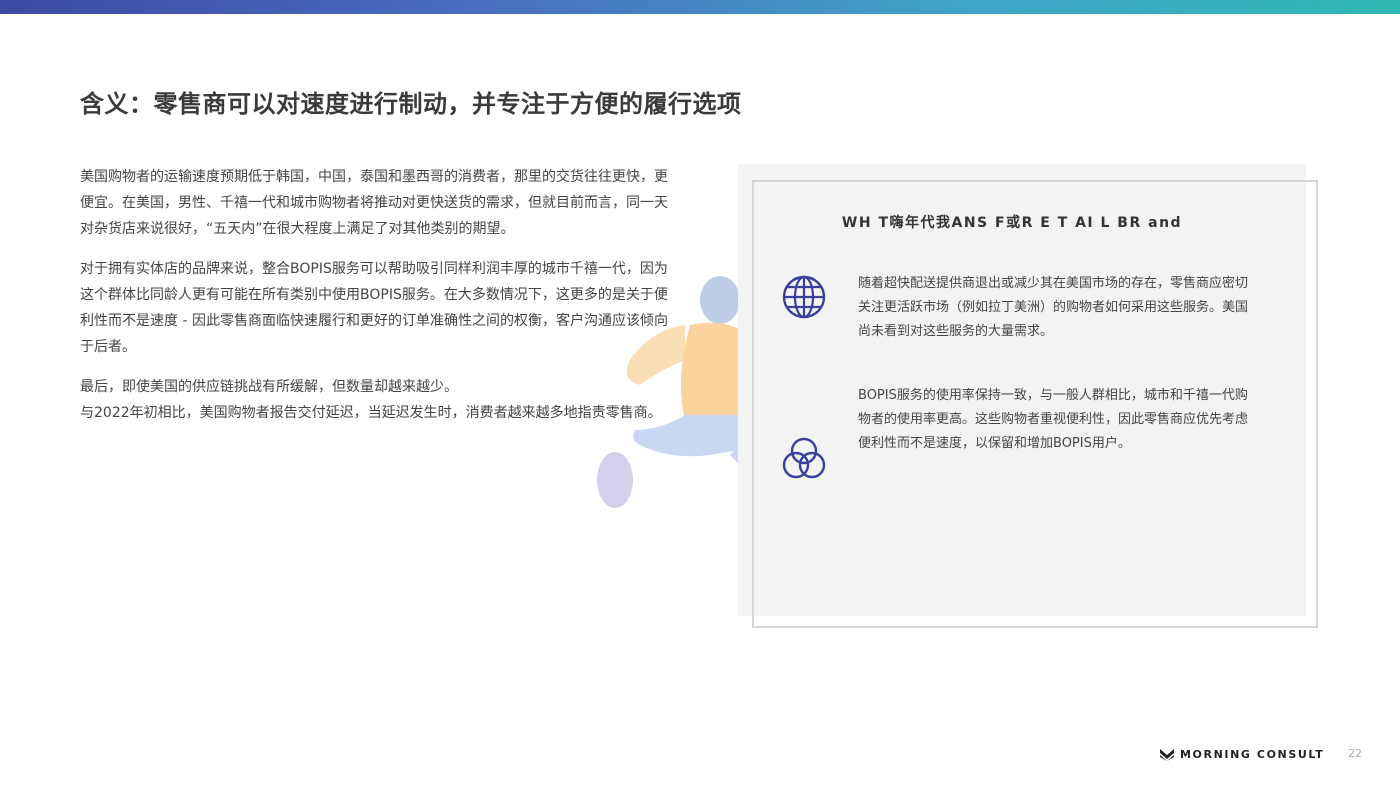 The height and width of the screenshot is (788, 1400). I want to click on panel-heading: WH T嗨年代我ANS F或R E T AI L BR and, so click(1012, 223).